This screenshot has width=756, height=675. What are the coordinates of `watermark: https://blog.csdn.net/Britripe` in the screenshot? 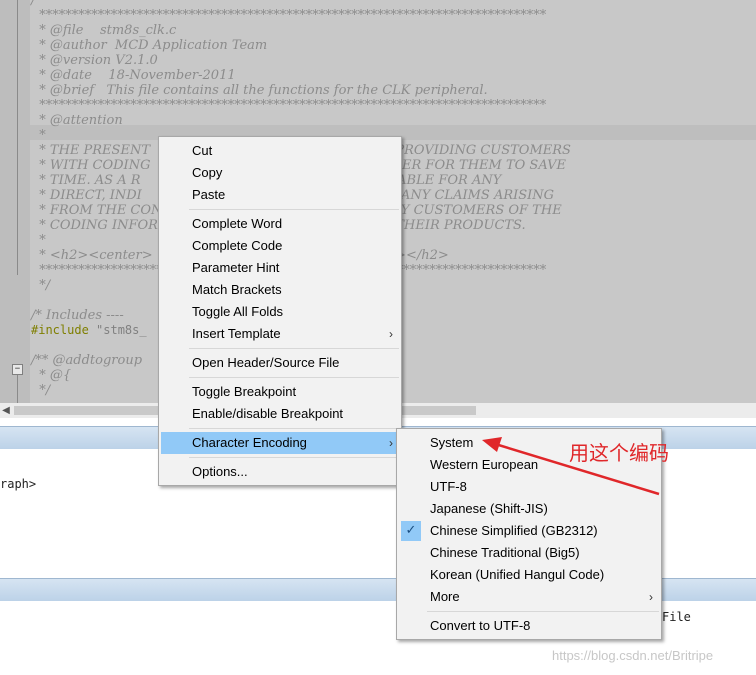 It's located at (633, 655).